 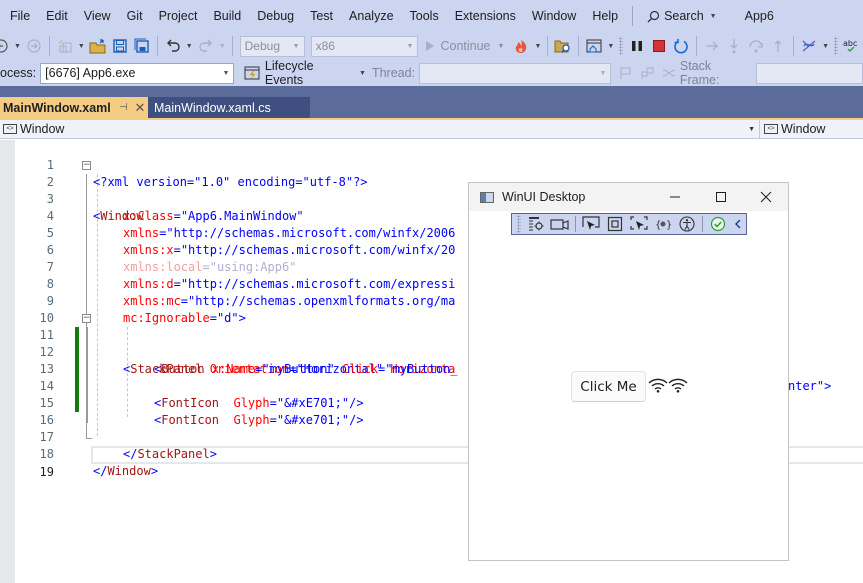 I want to click on hot-reload-icon, so click(x=521, y=46).